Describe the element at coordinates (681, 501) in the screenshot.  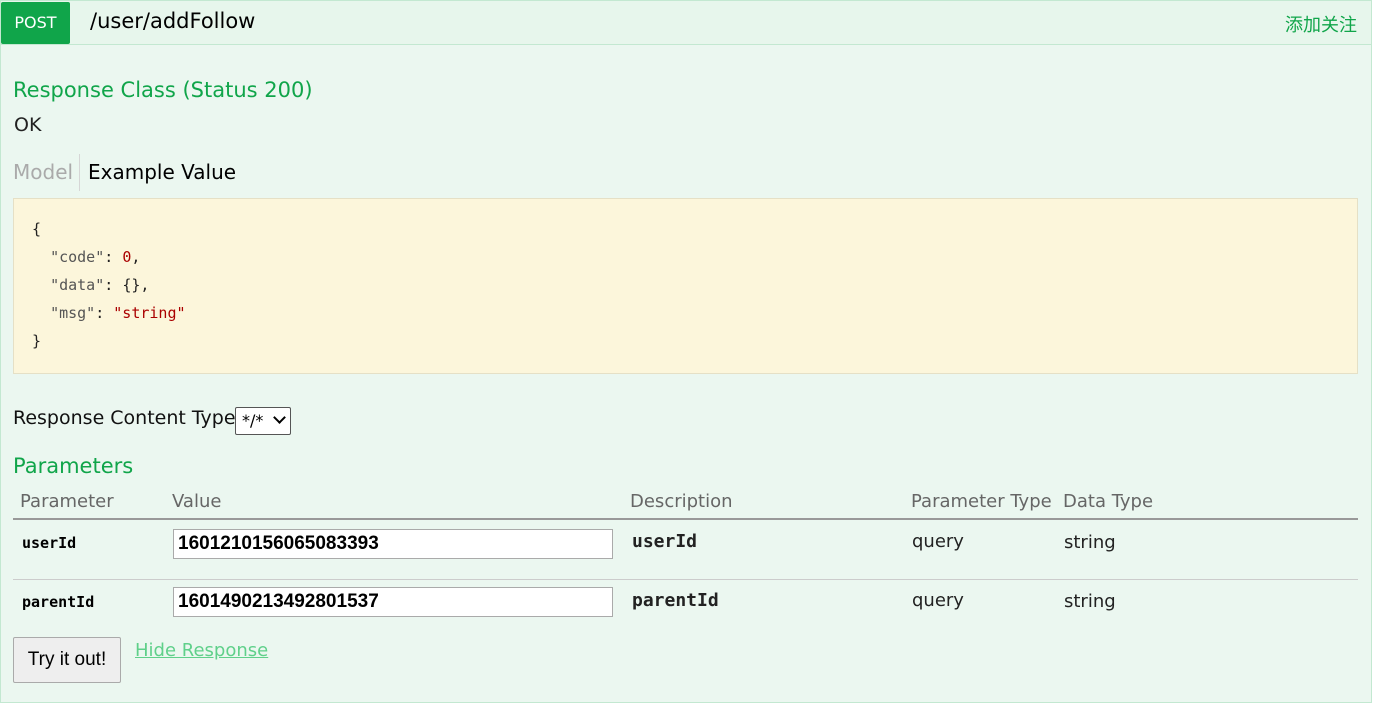
I see `column-header-description: Description` at that location.